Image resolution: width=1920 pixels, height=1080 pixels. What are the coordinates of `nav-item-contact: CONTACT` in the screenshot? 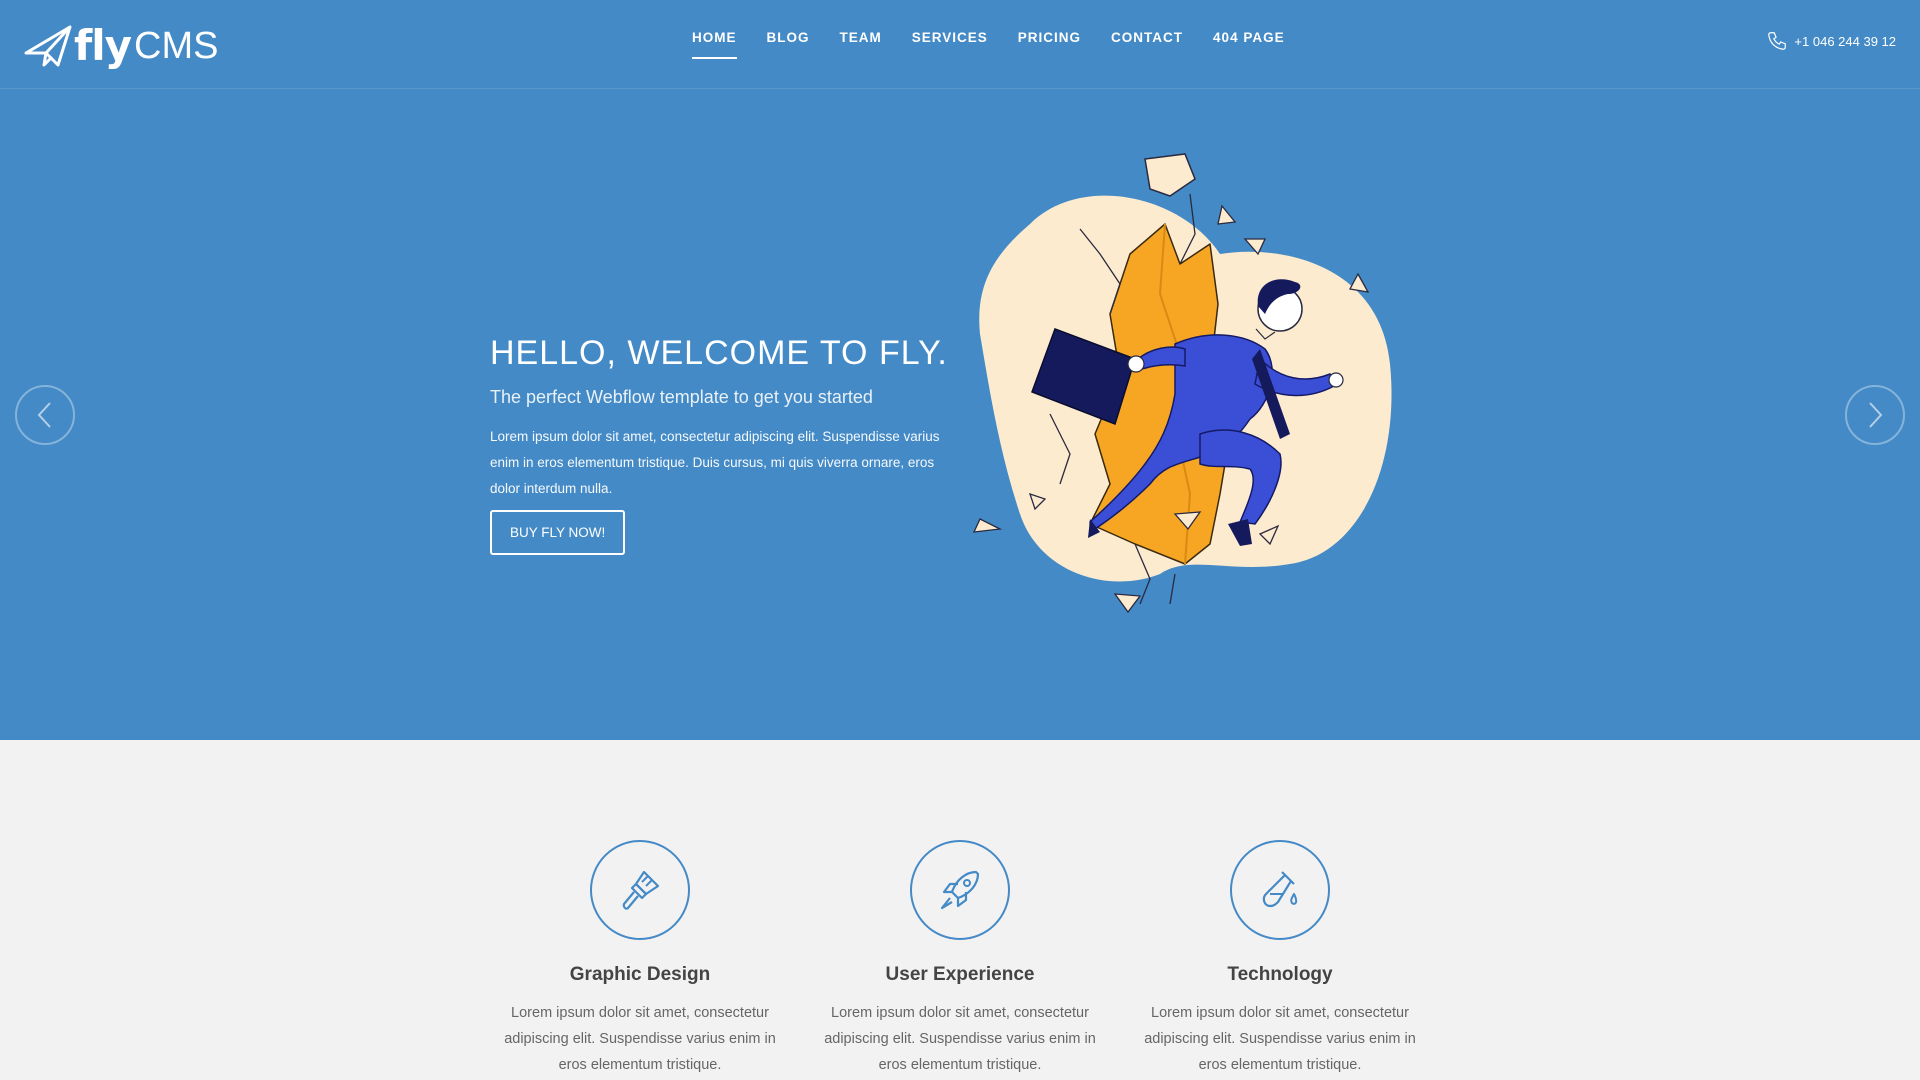 It's located at (1147, 44).